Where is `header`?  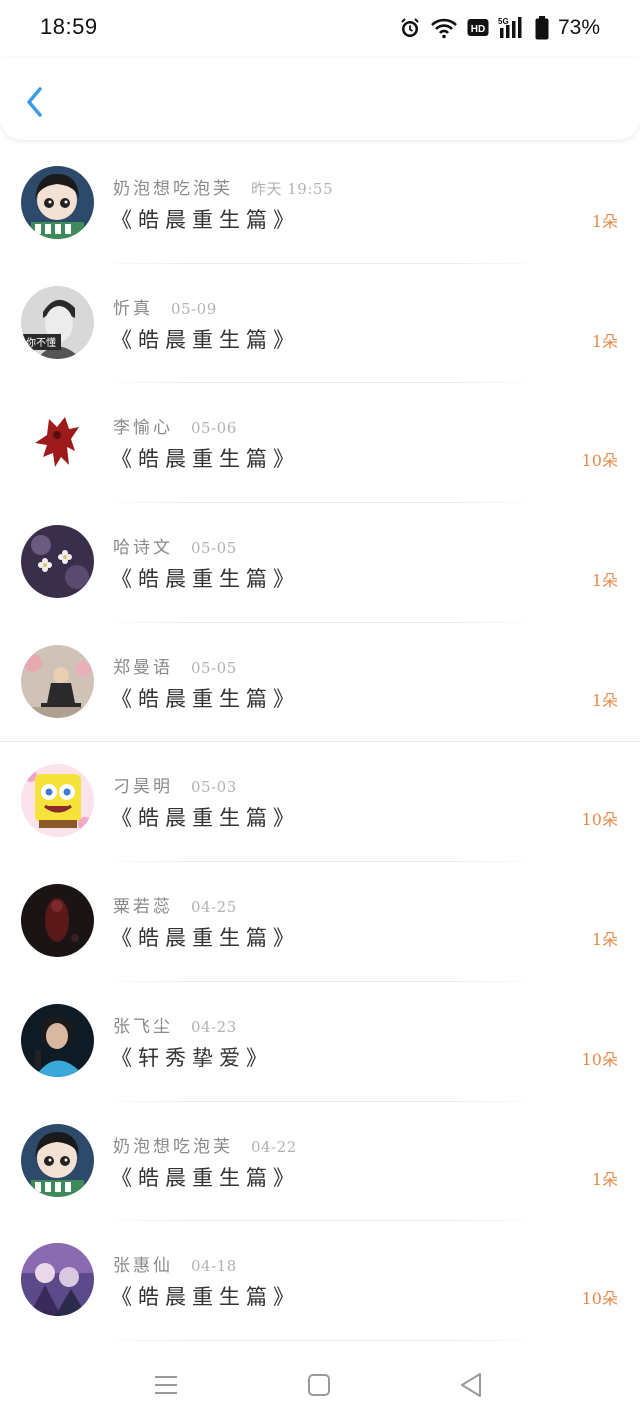
header is located at coordinates (320, 99).